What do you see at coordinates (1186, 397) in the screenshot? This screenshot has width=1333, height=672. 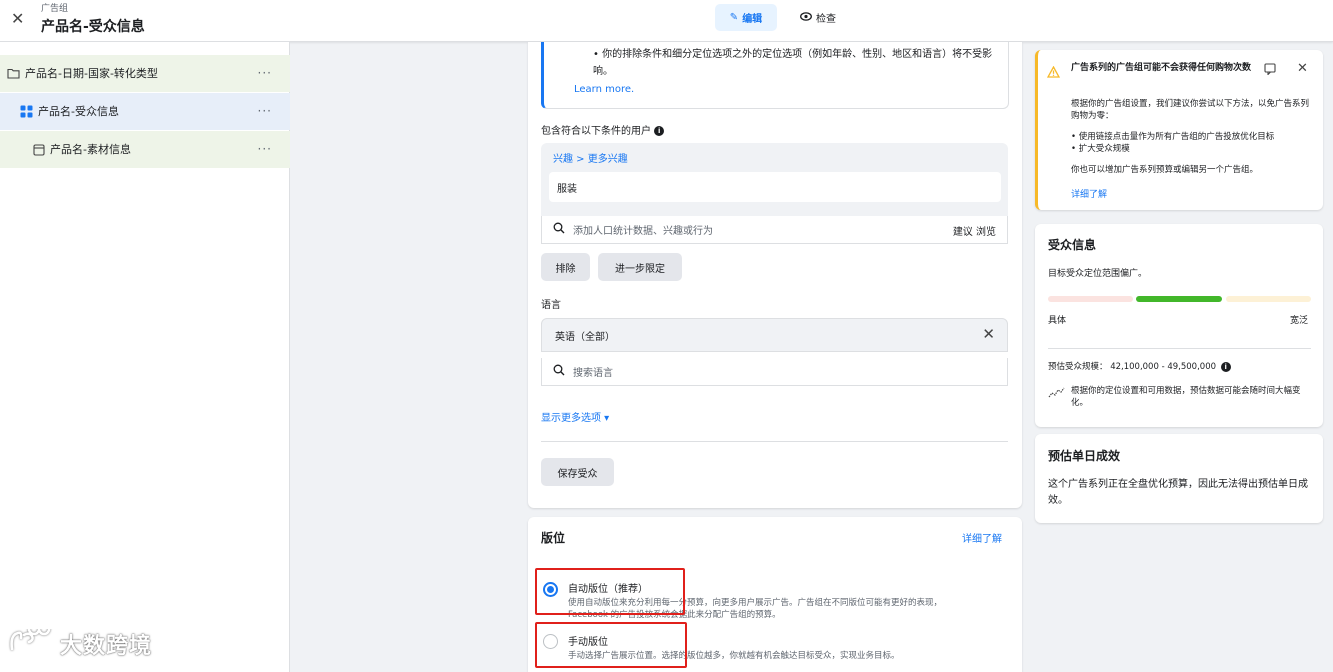 I see `audience-note: 根据你的定位设置和可用数据，预估数据可能会随时间大幅变化。` at bounding box center [1186, 397].